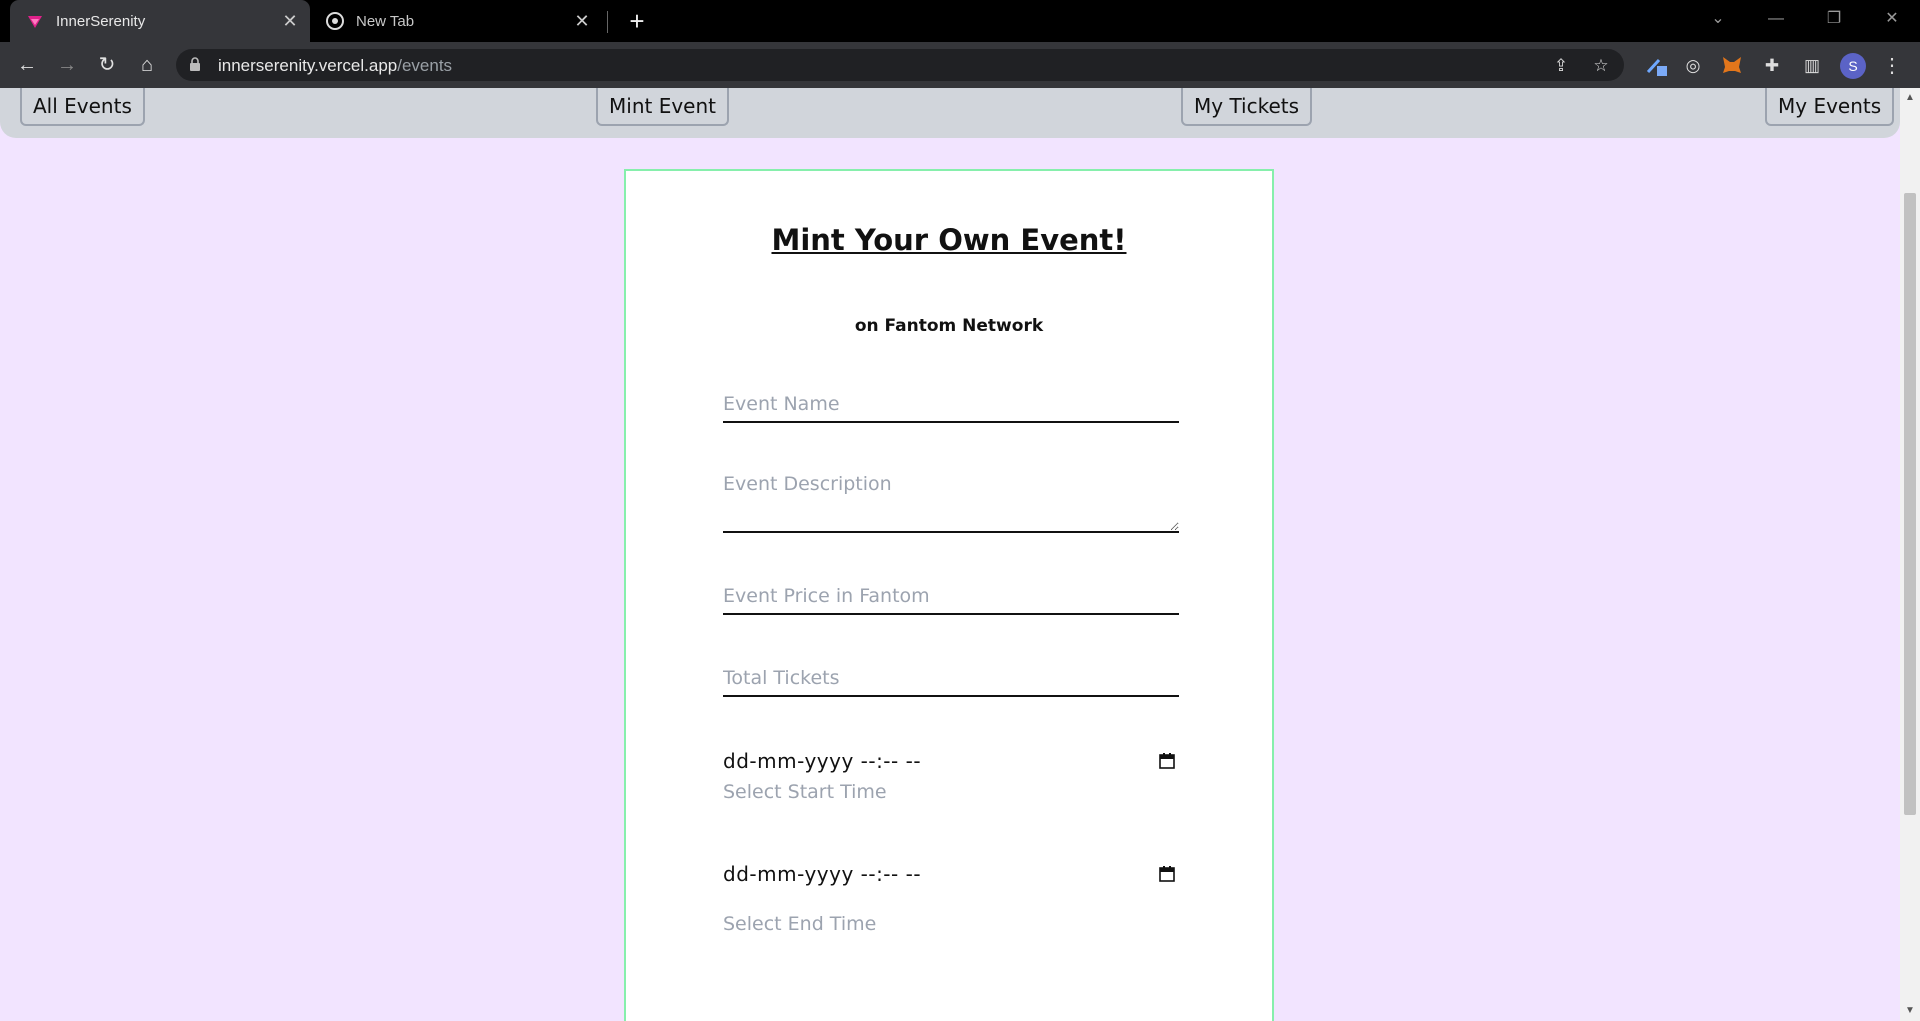 The height and width of the screenshot is (1021, 1920). What do you see at coordinates (195, 64) in the screenshot?
I see `lock-icon` at bounding box center [195, 64].